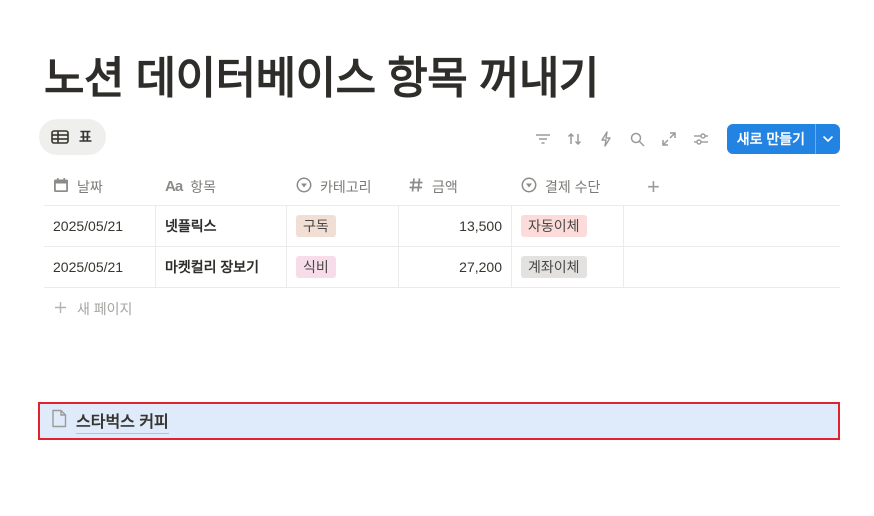 The image size is (874, 516). What do you see at coordinates (61, 186) in the screenshot?
I see `calendar-icon` at bounding box center [61, 186].